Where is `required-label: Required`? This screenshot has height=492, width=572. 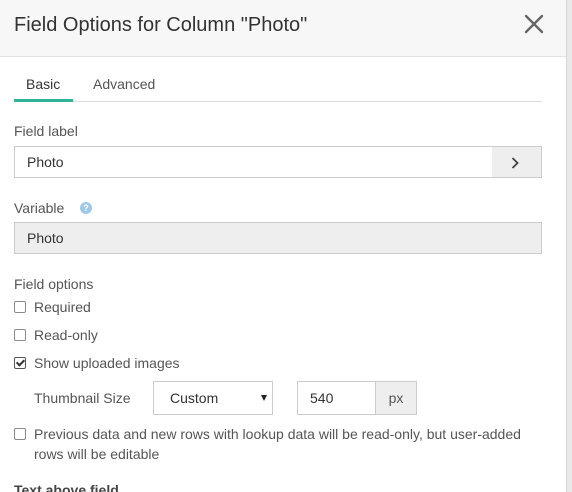 required-label: Required is located at coordinates (62, 307).